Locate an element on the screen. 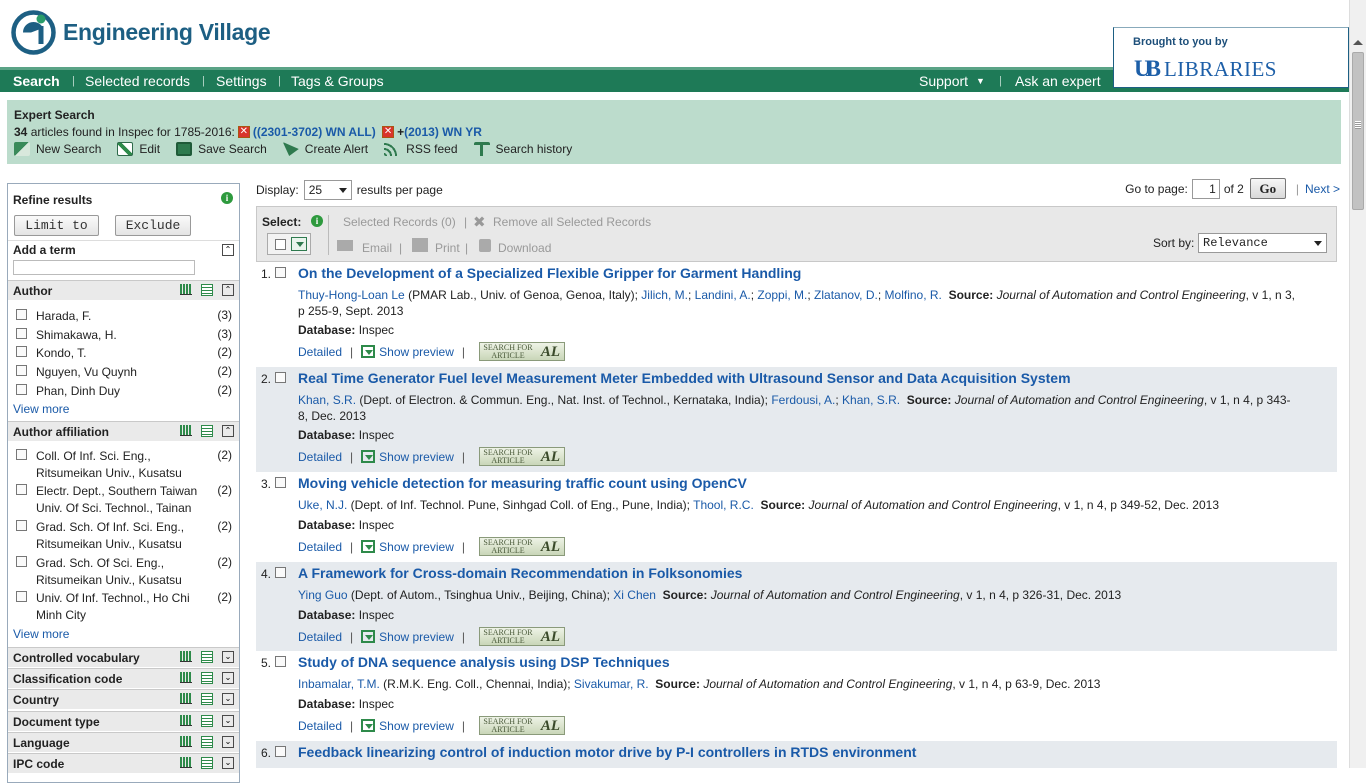 This screenshot has height=783, width=1366. facet-country: Country ⌄ is located at coordinates (123, 699).